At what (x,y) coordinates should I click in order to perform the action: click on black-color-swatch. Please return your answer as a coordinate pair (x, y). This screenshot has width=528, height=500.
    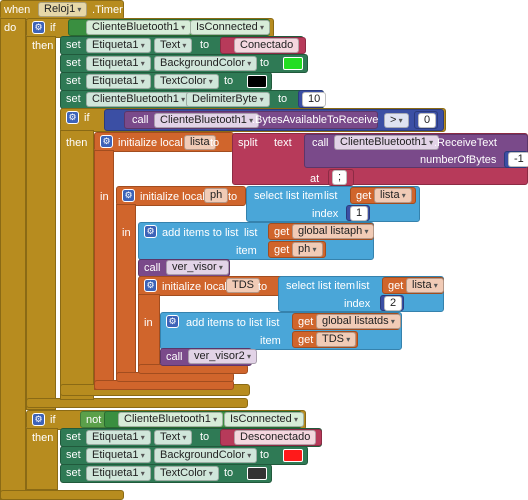
    Looking at the image, I should click on (257, 81).